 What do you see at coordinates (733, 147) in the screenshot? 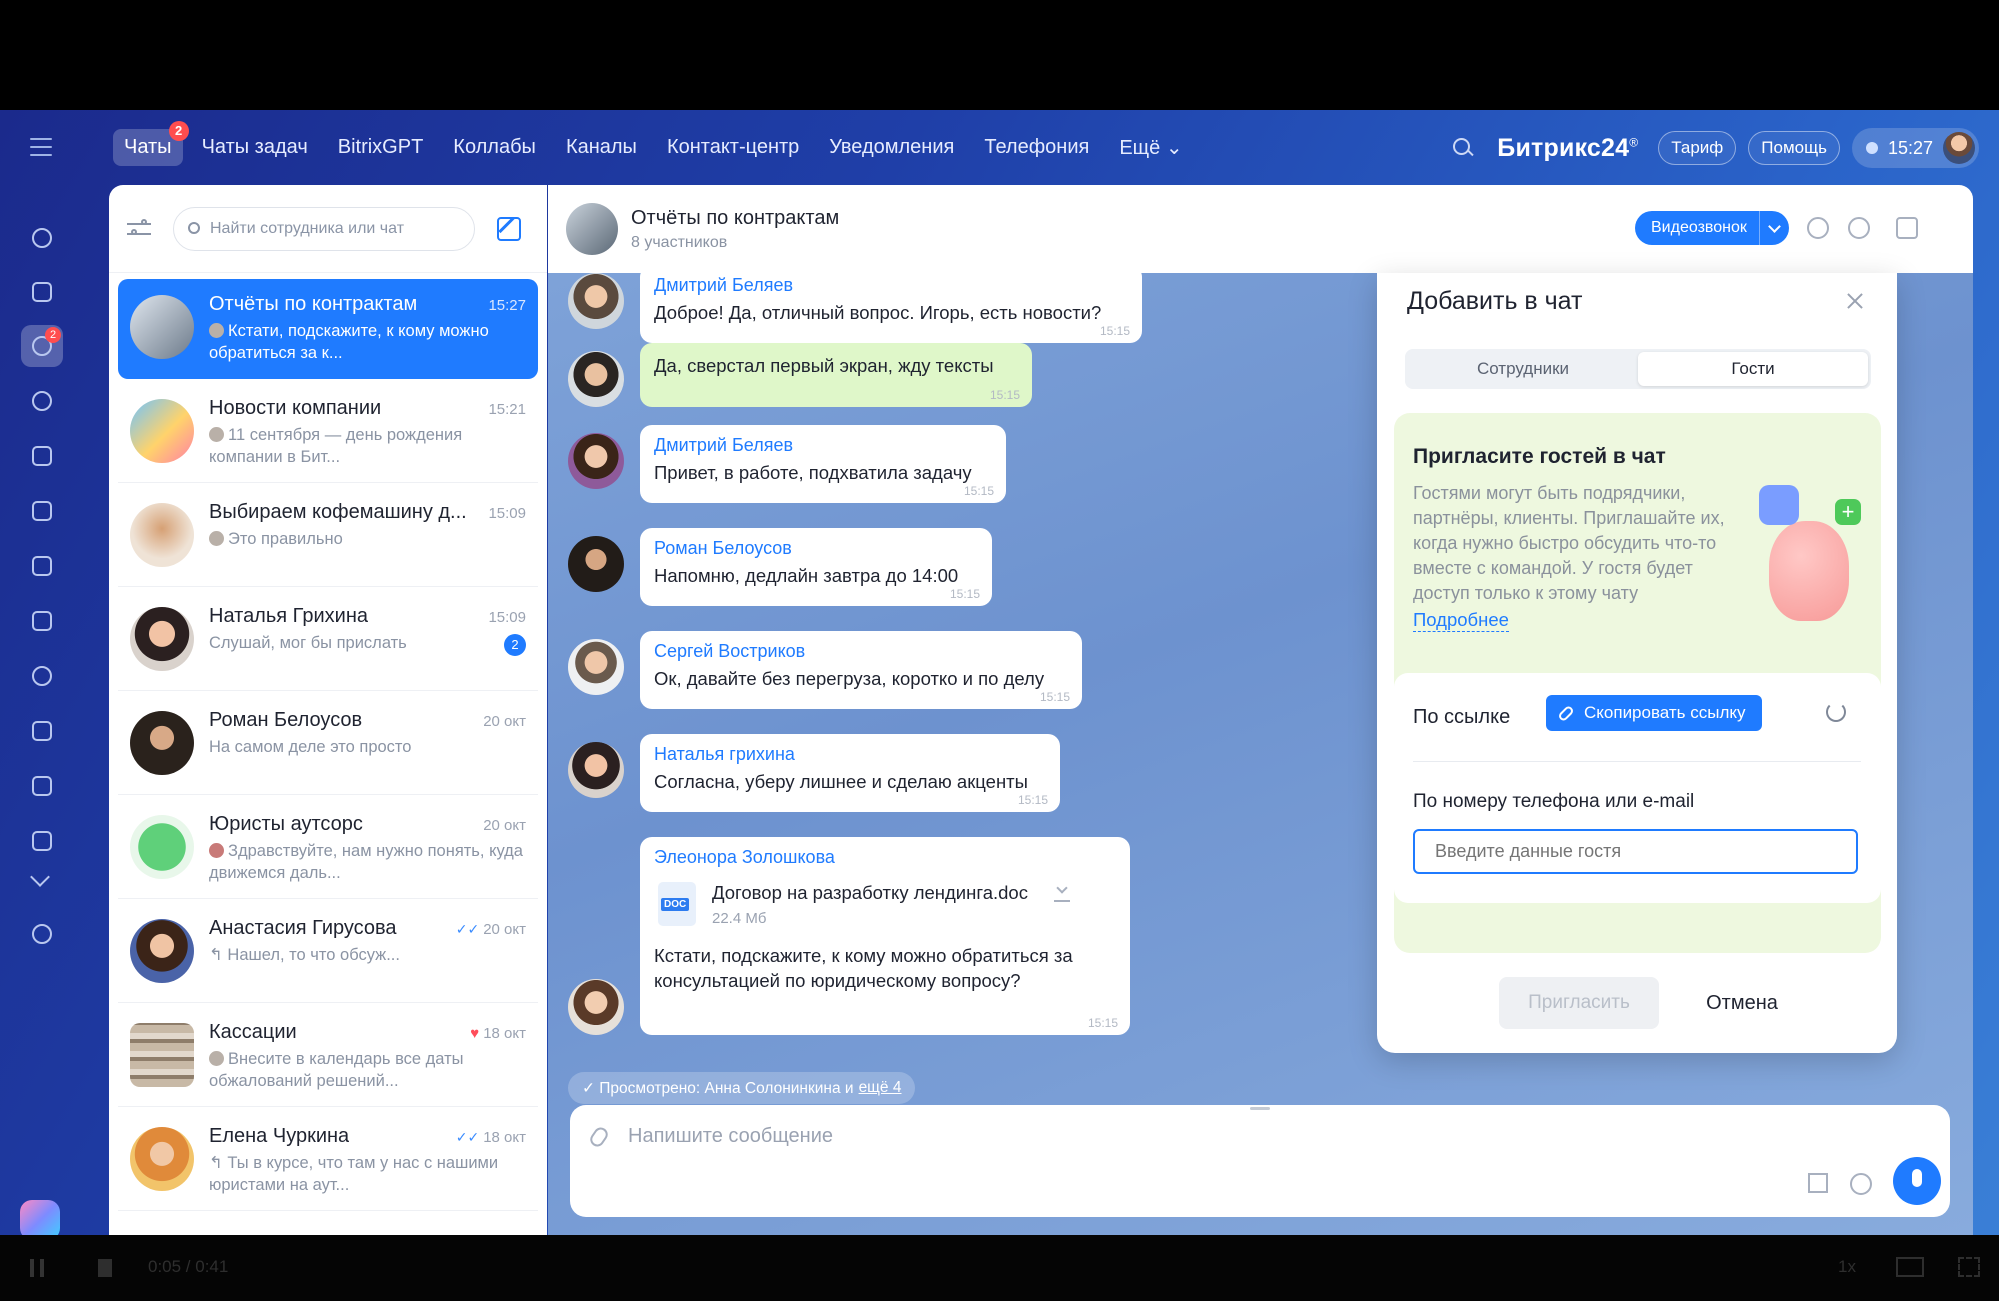
I see `tab-contact-center: Контакт-центр` at bounding box center [733, 147].